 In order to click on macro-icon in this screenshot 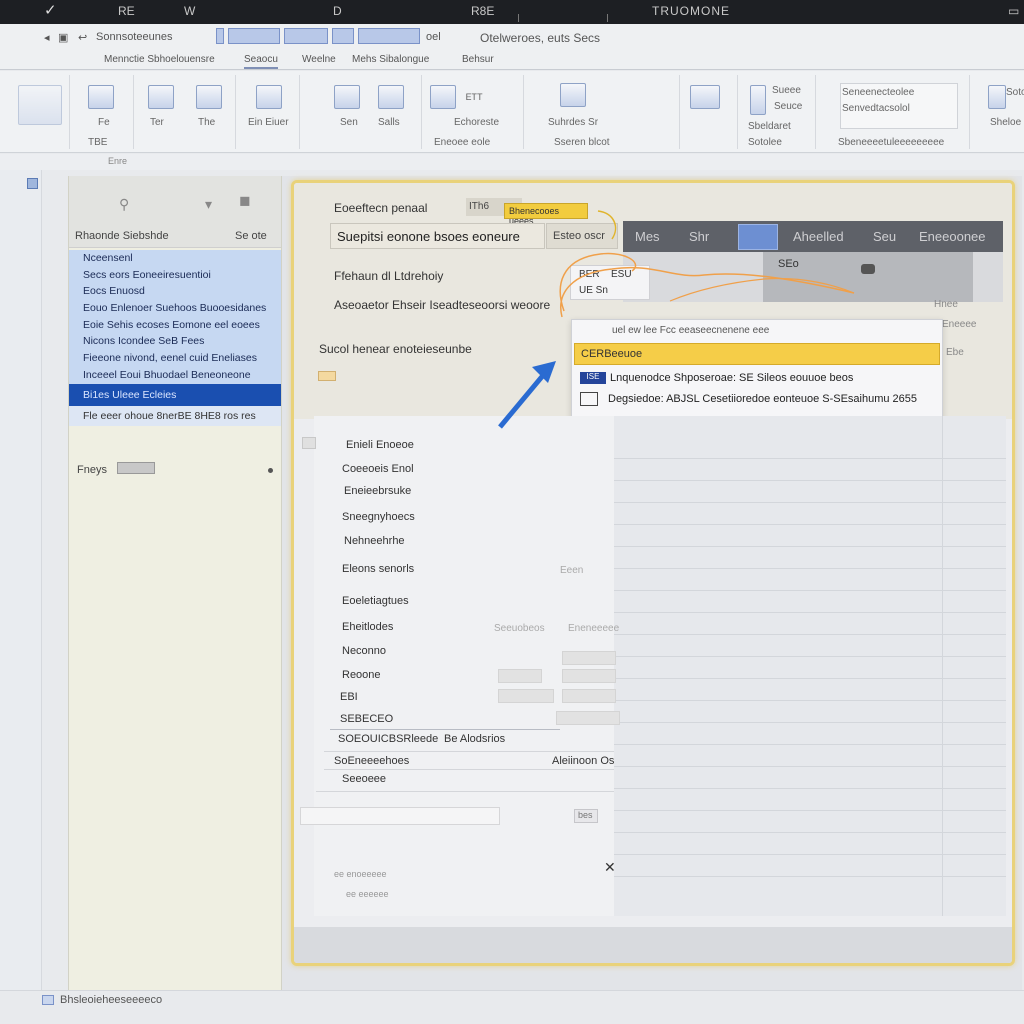, I will do `click(347, 97)`.